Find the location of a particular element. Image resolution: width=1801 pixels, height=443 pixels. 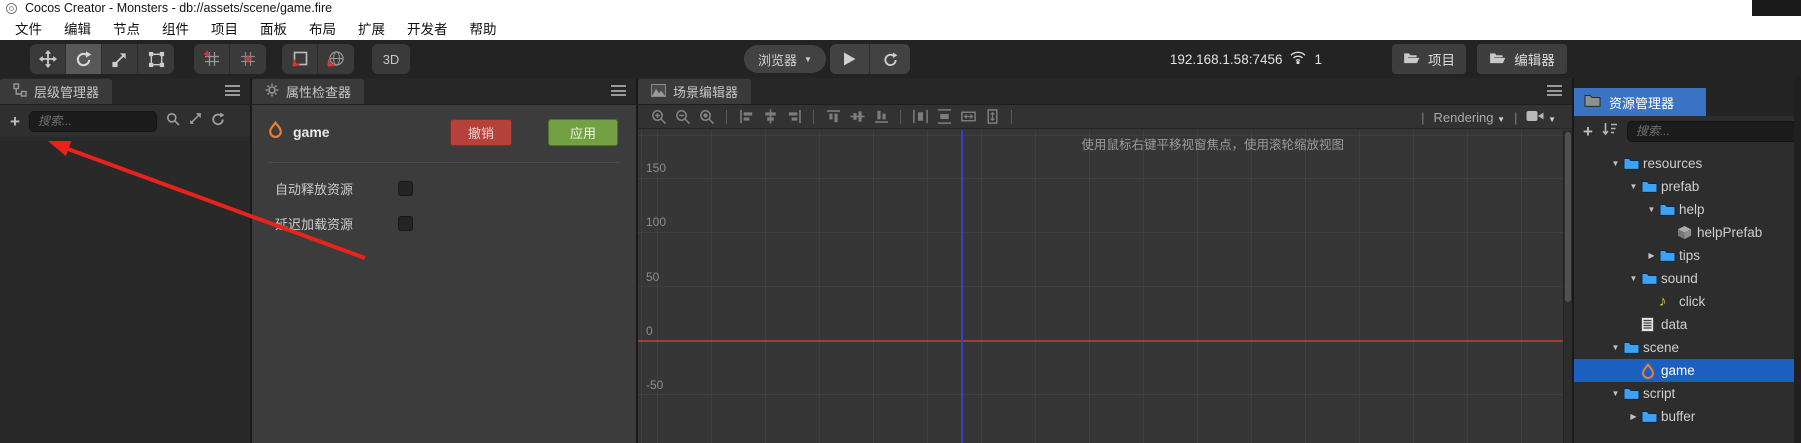

menu-item: 节点 is located at coordinates (126, 28).